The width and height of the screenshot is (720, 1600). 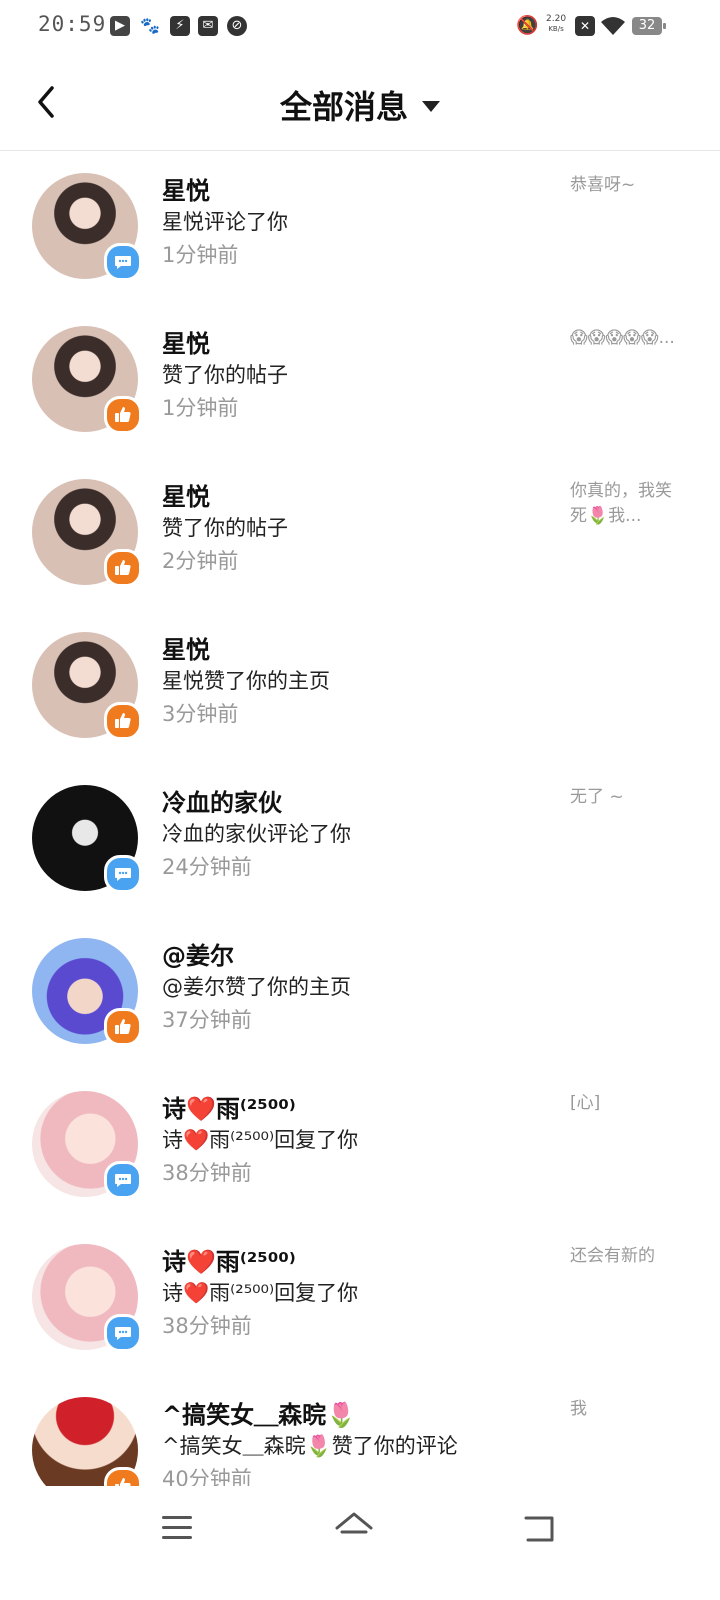 What do you see at coordinates (150, 26) in the screenshot?
I see `baidu-paw-icon: 🐾` at bounding box center [150, 26].